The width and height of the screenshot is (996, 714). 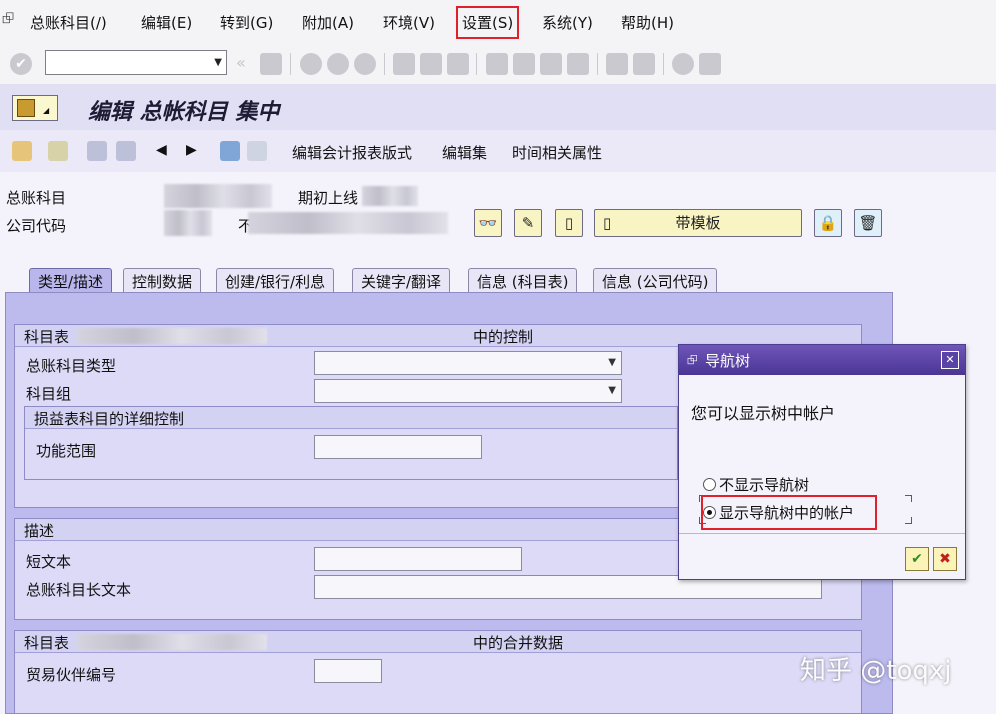 What do you see at coordinates (348, 671) in the screenshot?
I see `trading-partner-input` at bounding box center [348, 671].